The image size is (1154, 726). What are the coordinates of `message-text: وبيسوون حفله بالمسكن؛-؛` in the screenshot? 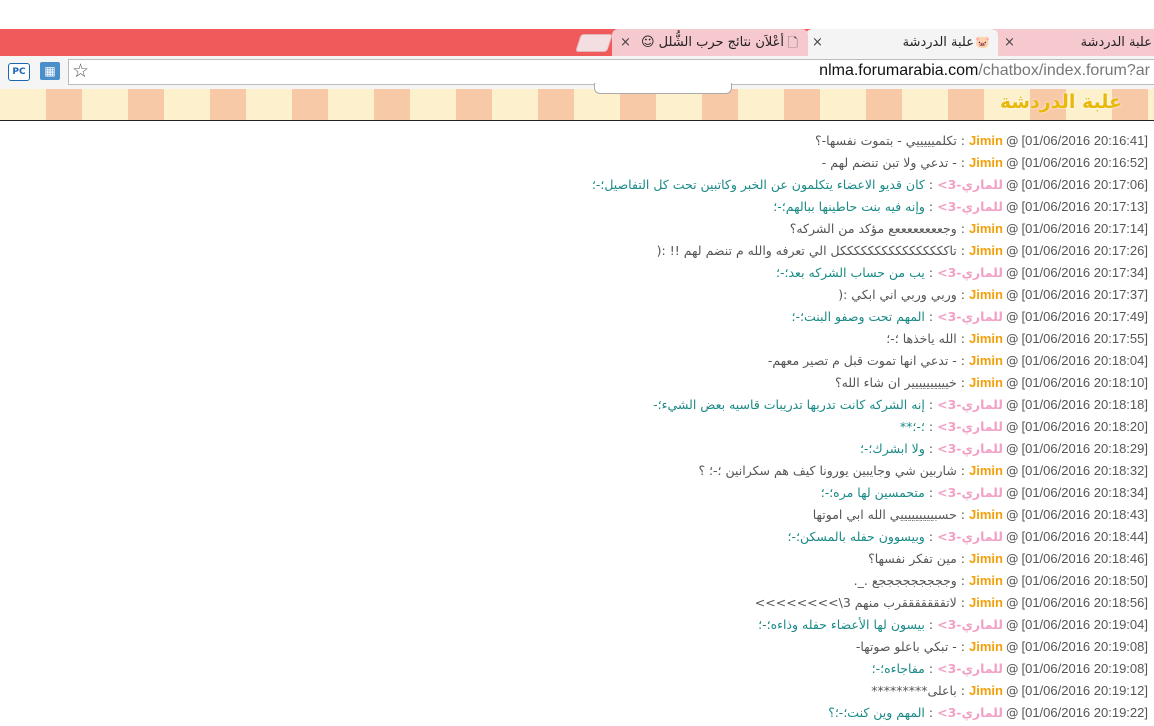 It's located at (856, 536).